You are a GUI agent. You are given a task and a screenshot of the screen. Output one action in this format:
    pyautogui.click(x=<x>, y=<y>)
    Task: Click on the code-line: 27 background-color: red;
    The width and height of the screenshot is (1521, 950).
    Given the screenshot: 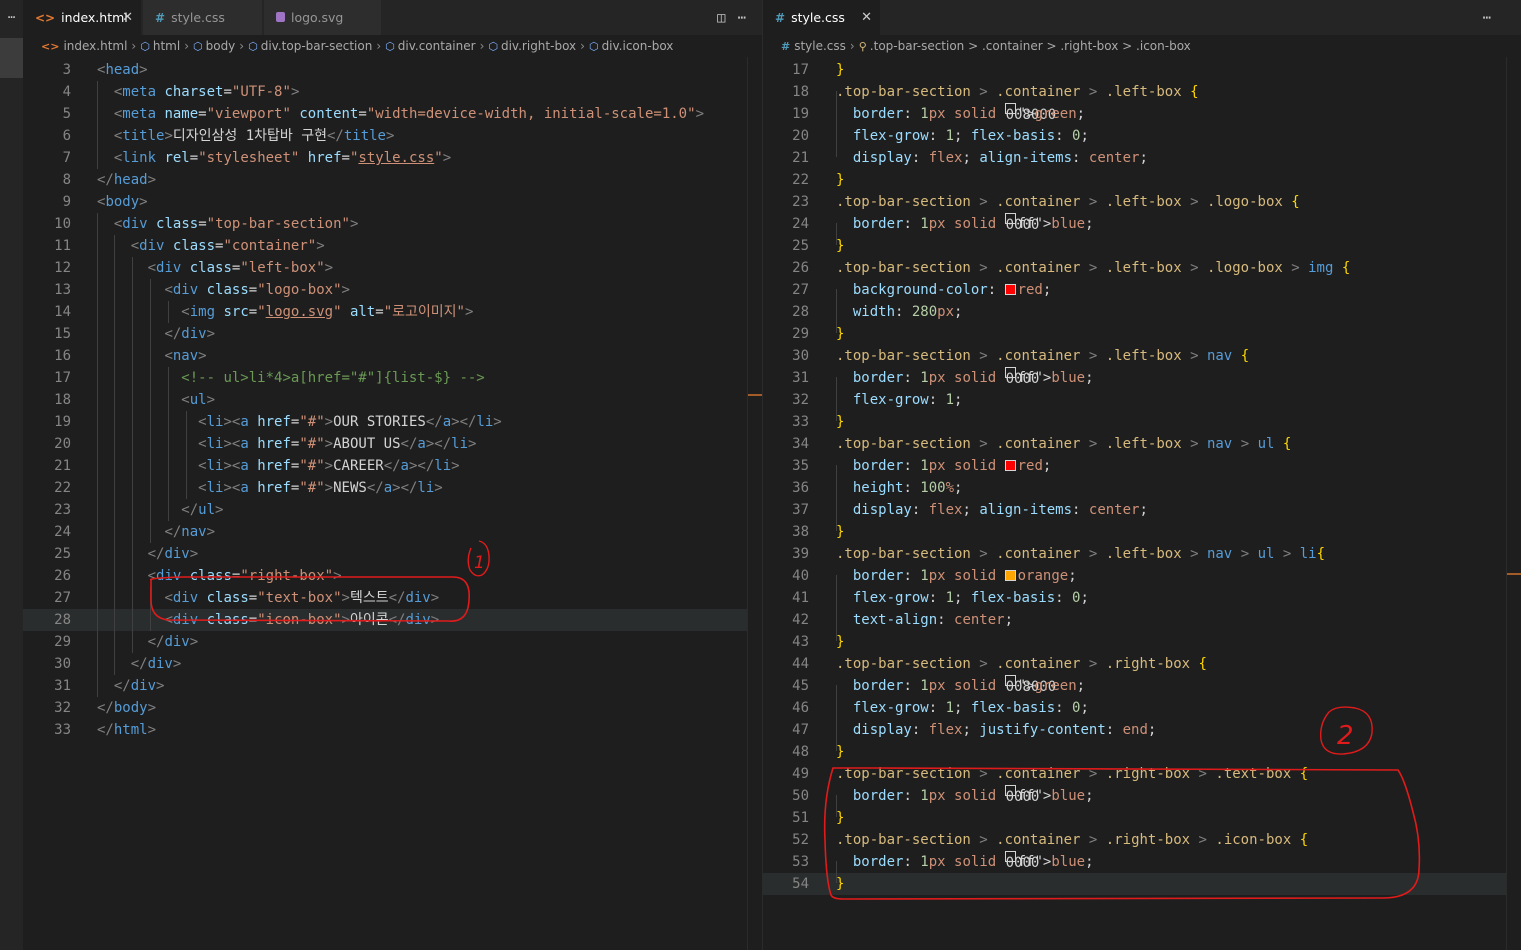 What is the action you would take?
    pyautogui.click(x=1142, y=290)
    